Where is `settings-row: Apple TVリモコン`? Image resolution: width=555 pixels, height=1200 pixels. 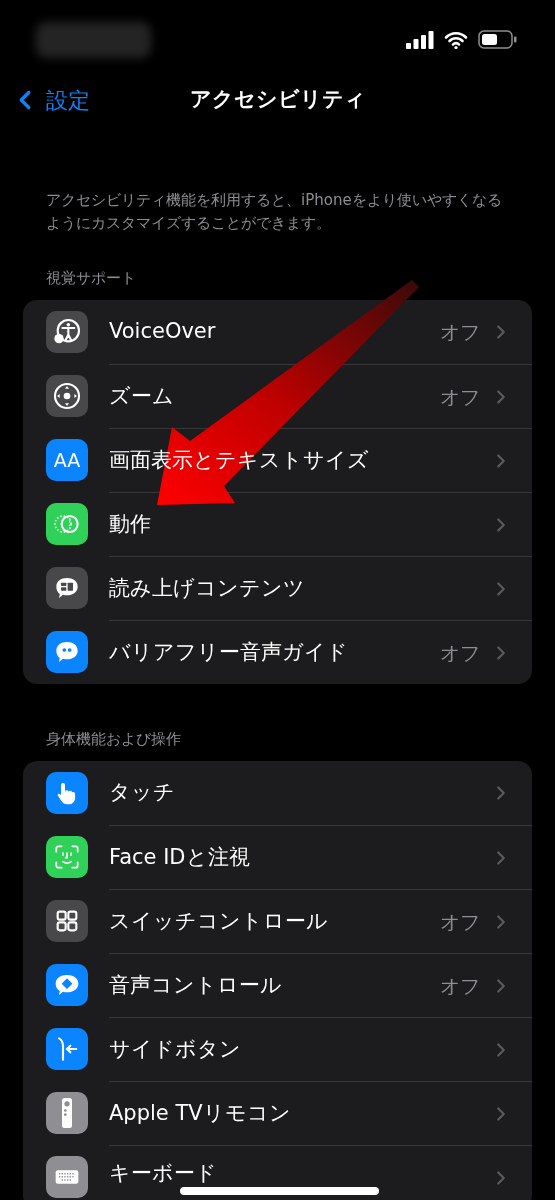
settings-row: Apple TVリモコン is located at coordinates (277, 1113).